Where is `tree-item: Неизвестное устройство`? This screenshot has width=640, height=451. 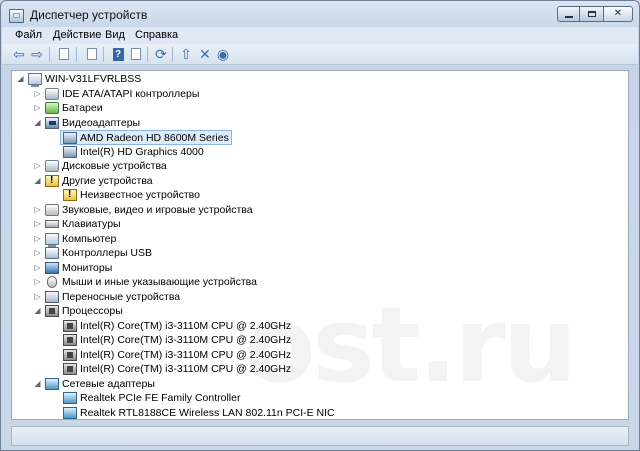
tree-item: Неизвестное устройство is located at coordinates (131, 195).